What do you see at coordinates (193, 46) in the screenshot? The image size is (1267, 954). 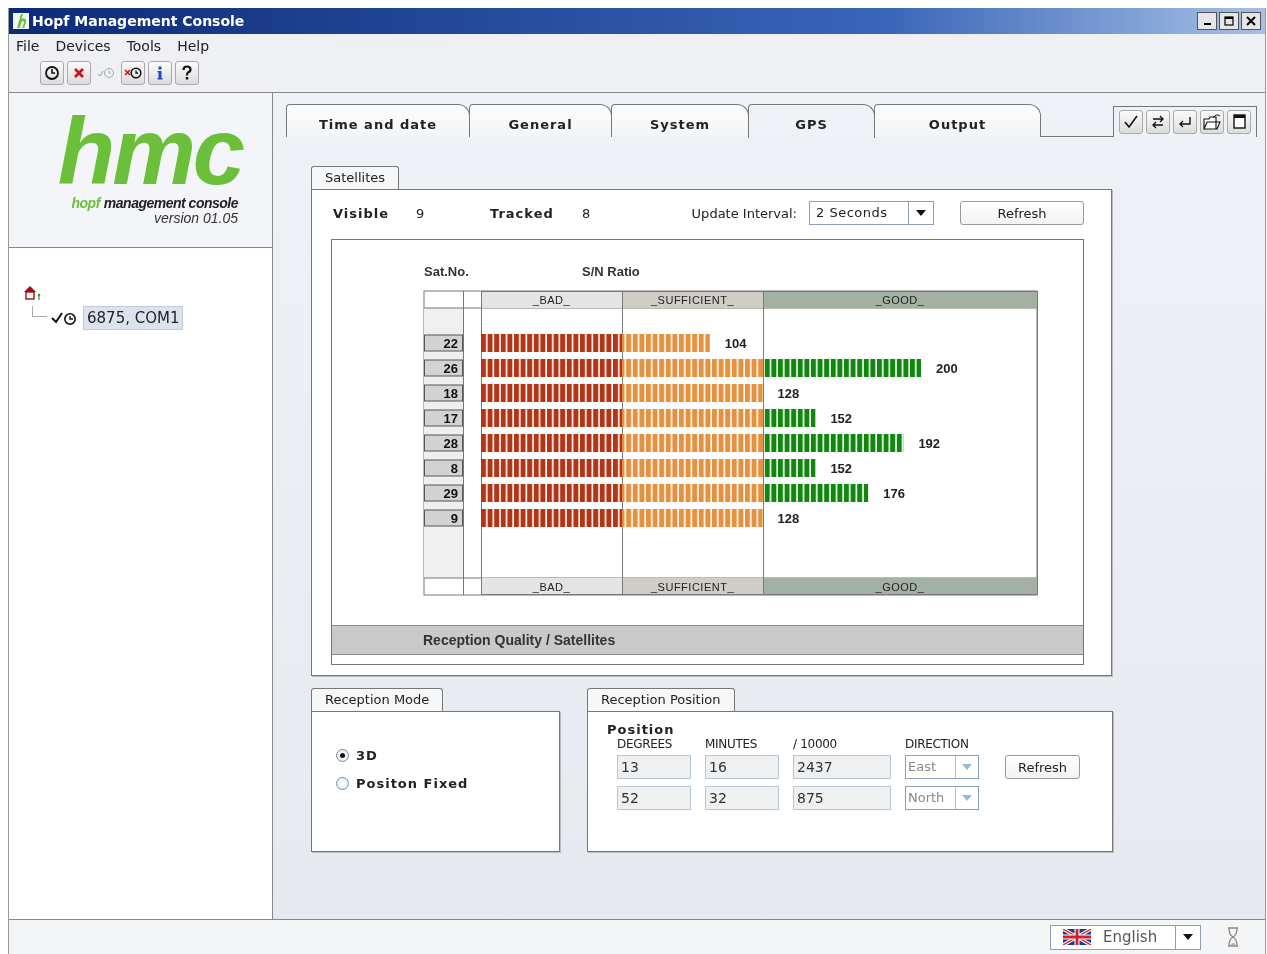 I see `menu-item: Help` at bounding box center [193, 46].